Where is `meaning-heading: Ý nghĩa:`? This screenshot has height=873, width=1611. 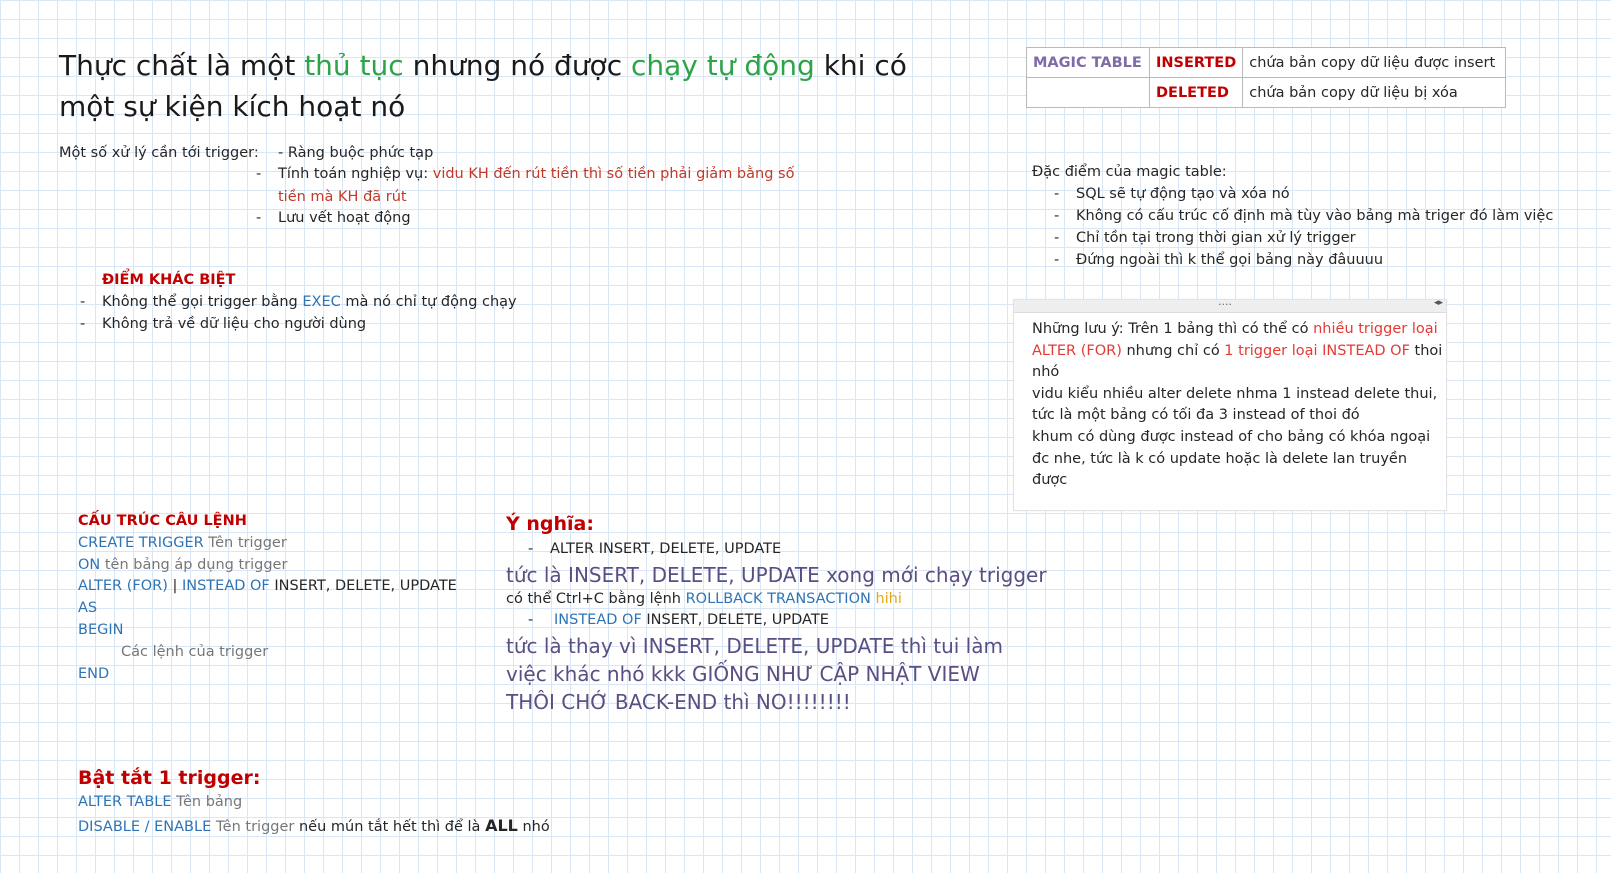
meaning-heading: Ý nghĩa: is located at coordinates (550, 524).